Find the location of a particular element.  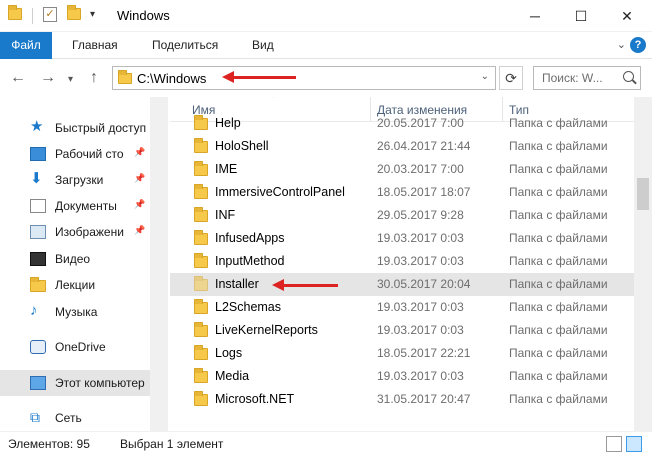

properties-icon: ✓ is located at coordinates (50, 14).